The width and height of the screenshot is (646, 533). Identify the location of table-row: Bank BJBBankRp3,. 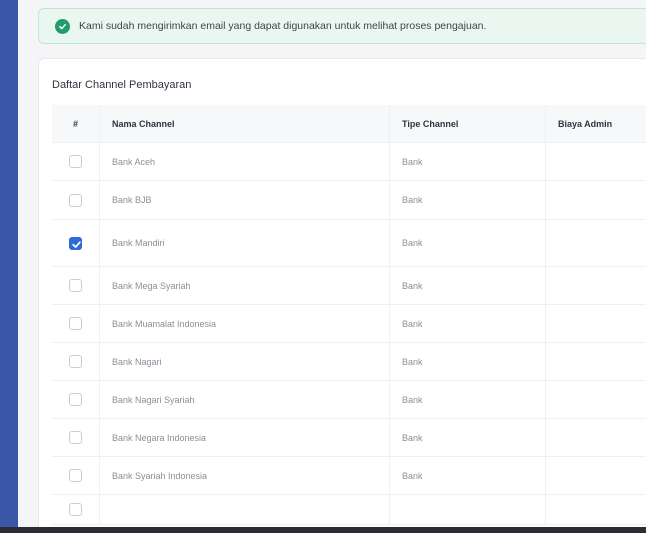
(349, 200).